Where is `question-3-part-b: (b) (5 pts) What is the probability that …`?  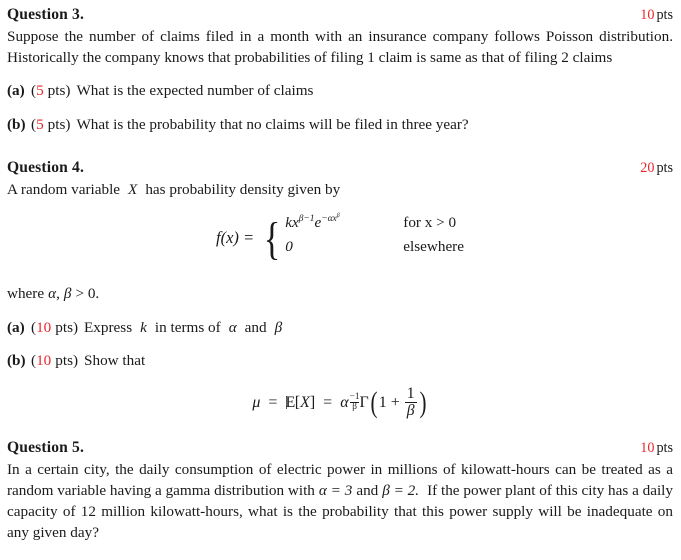
question-3-part-b: (b) (5 pts) What is the probability that … is located at coordinates (340, 125).